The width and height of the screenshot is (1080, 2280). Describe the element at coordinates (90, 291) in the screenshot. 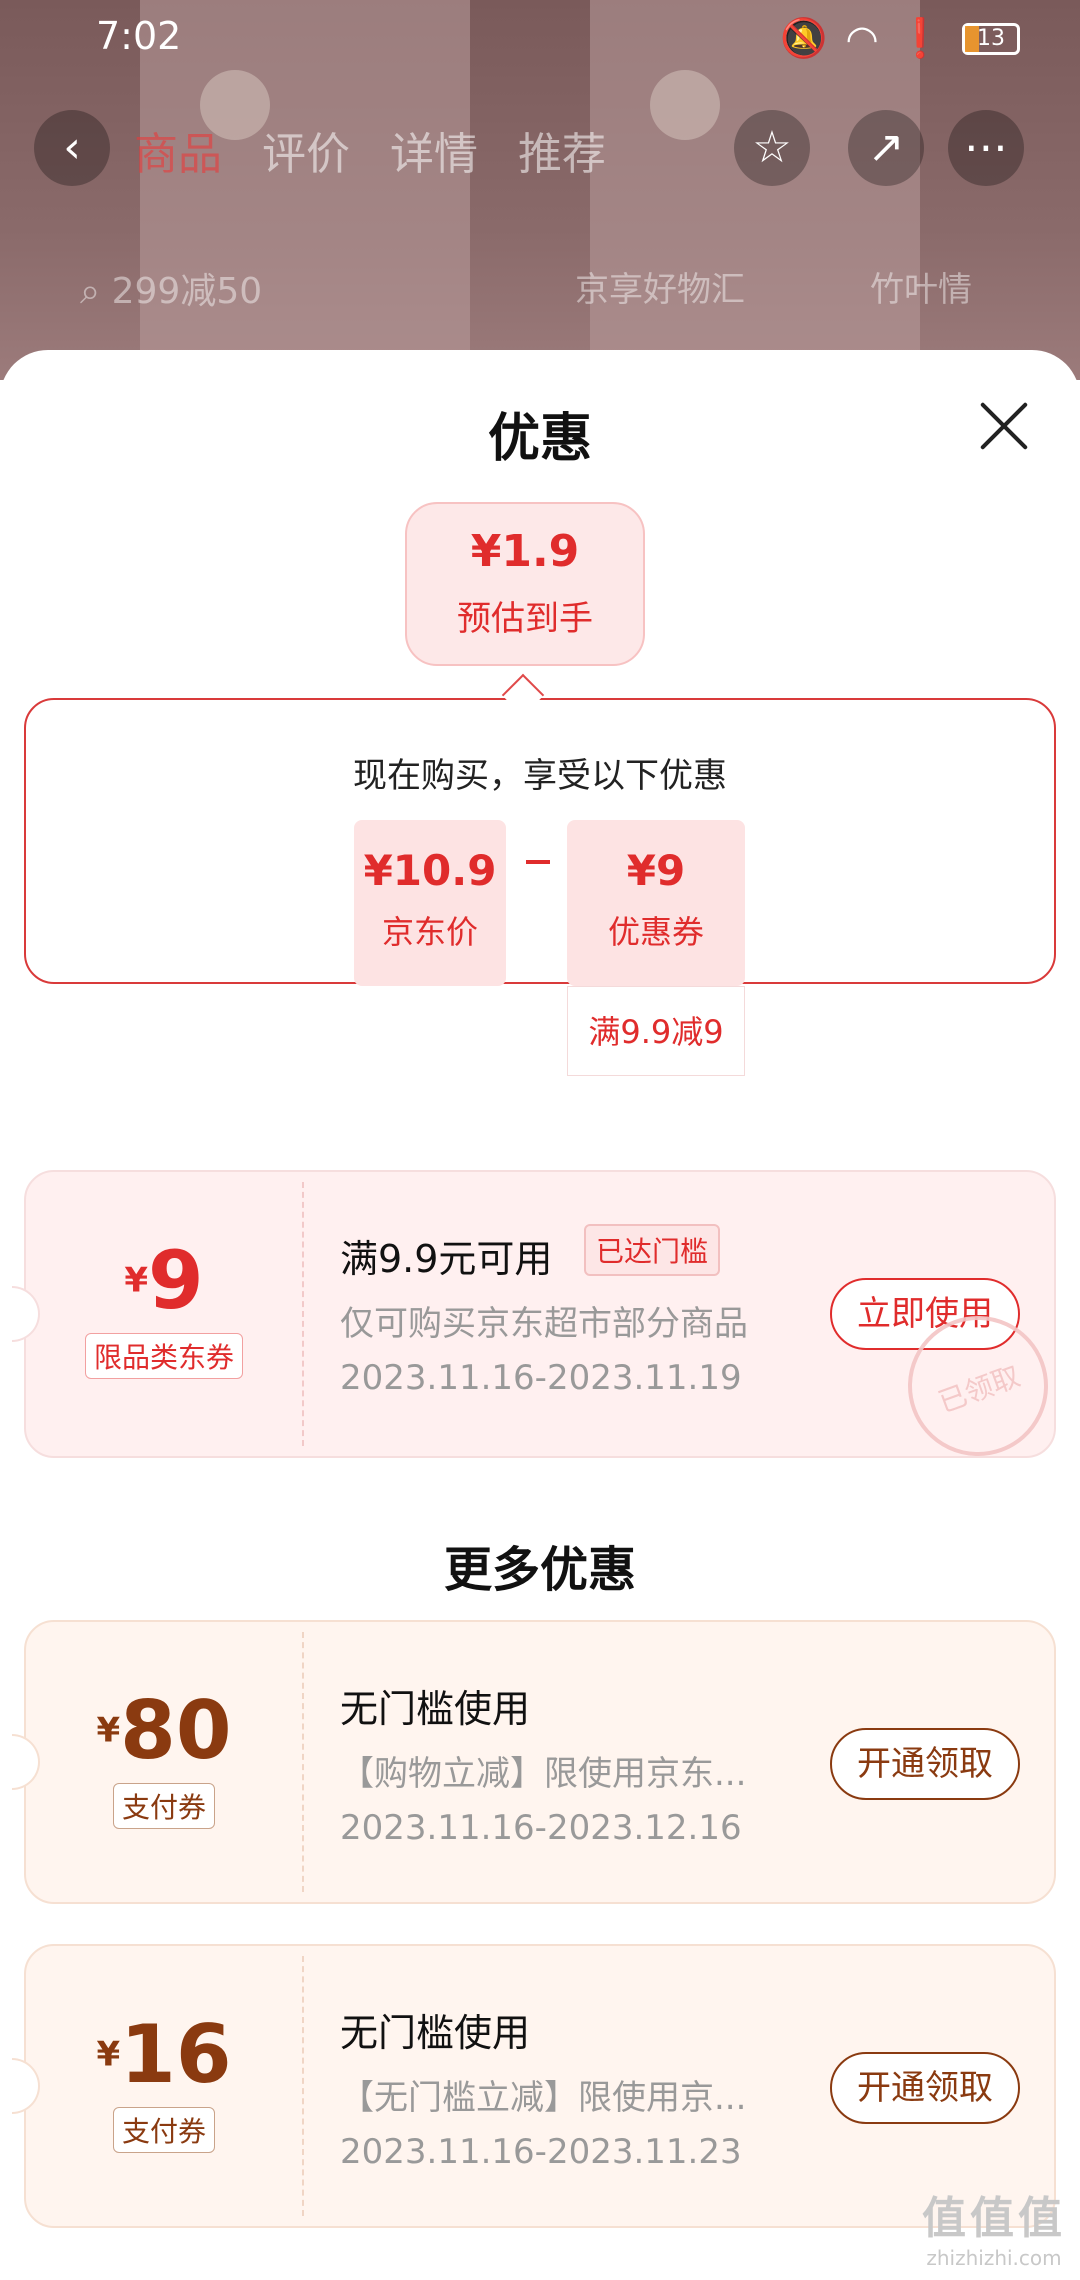

I see `search-icon: ⌕` at that location.